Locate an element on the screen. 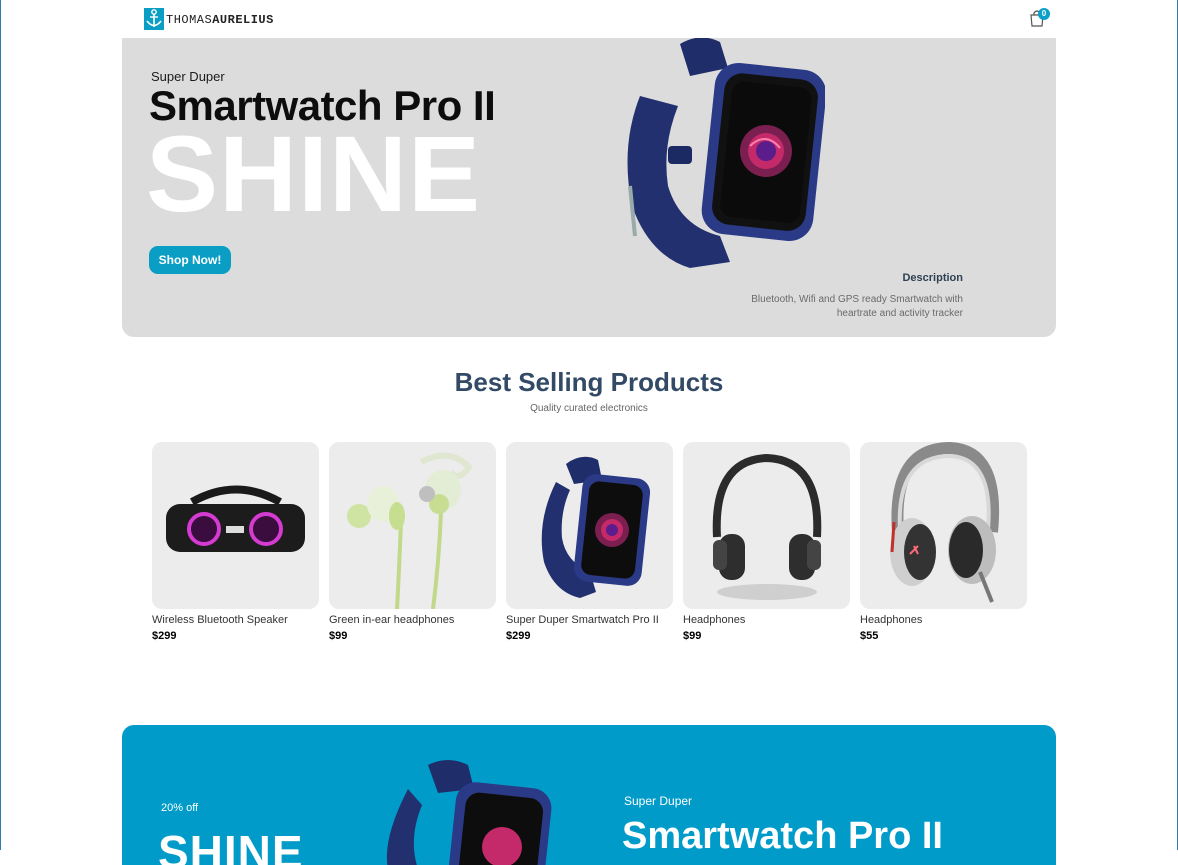  earphones-image is located at coordinates (410, 530).